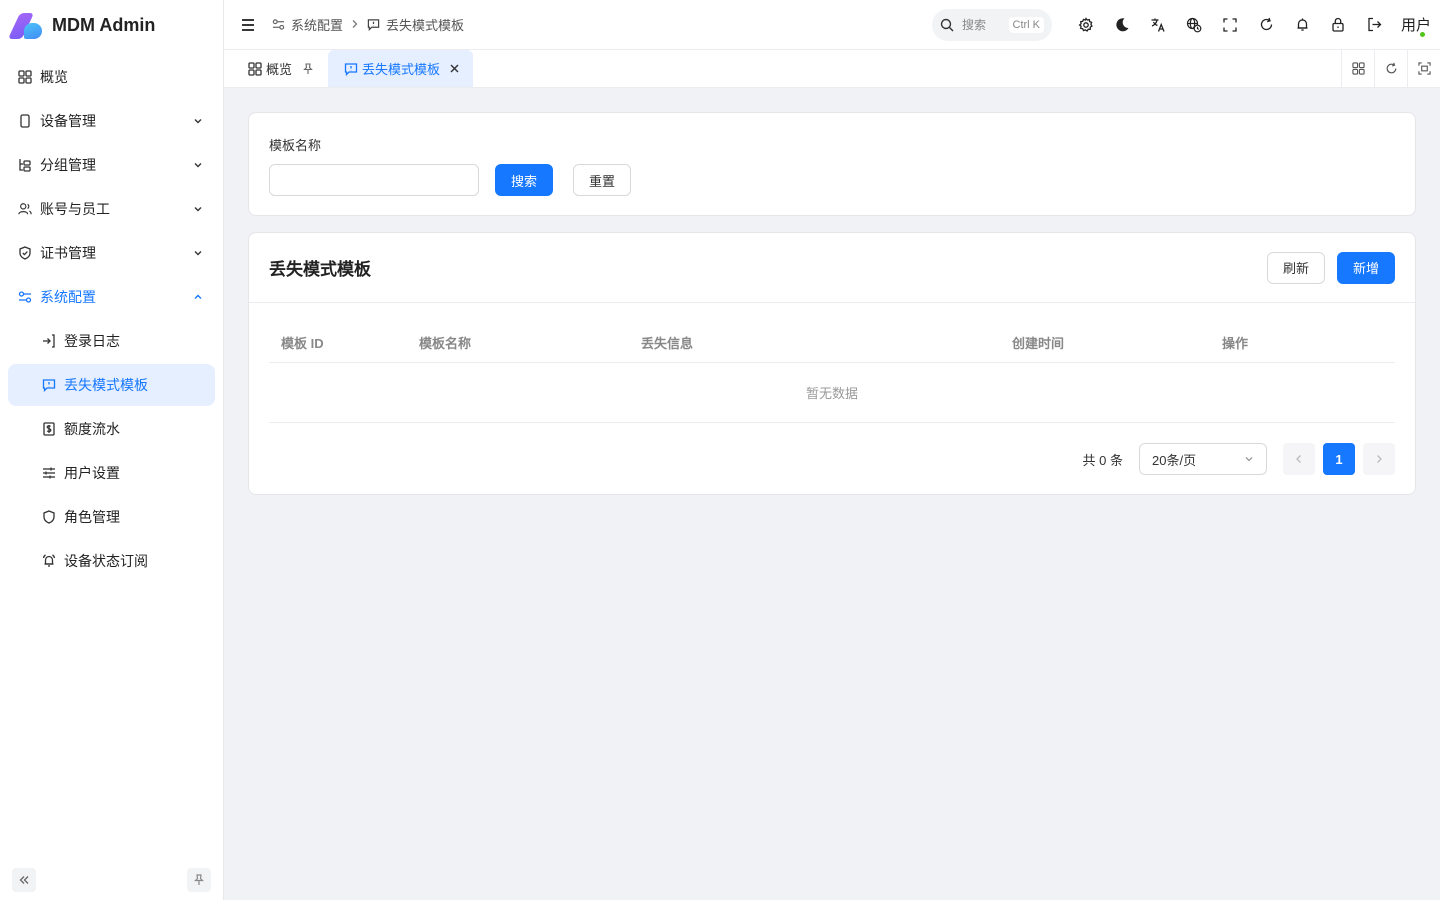  What do you see at coordinates (524, 180) in the screenshot?
I see `search-button: 搜索` at bounding box center [524, 180].